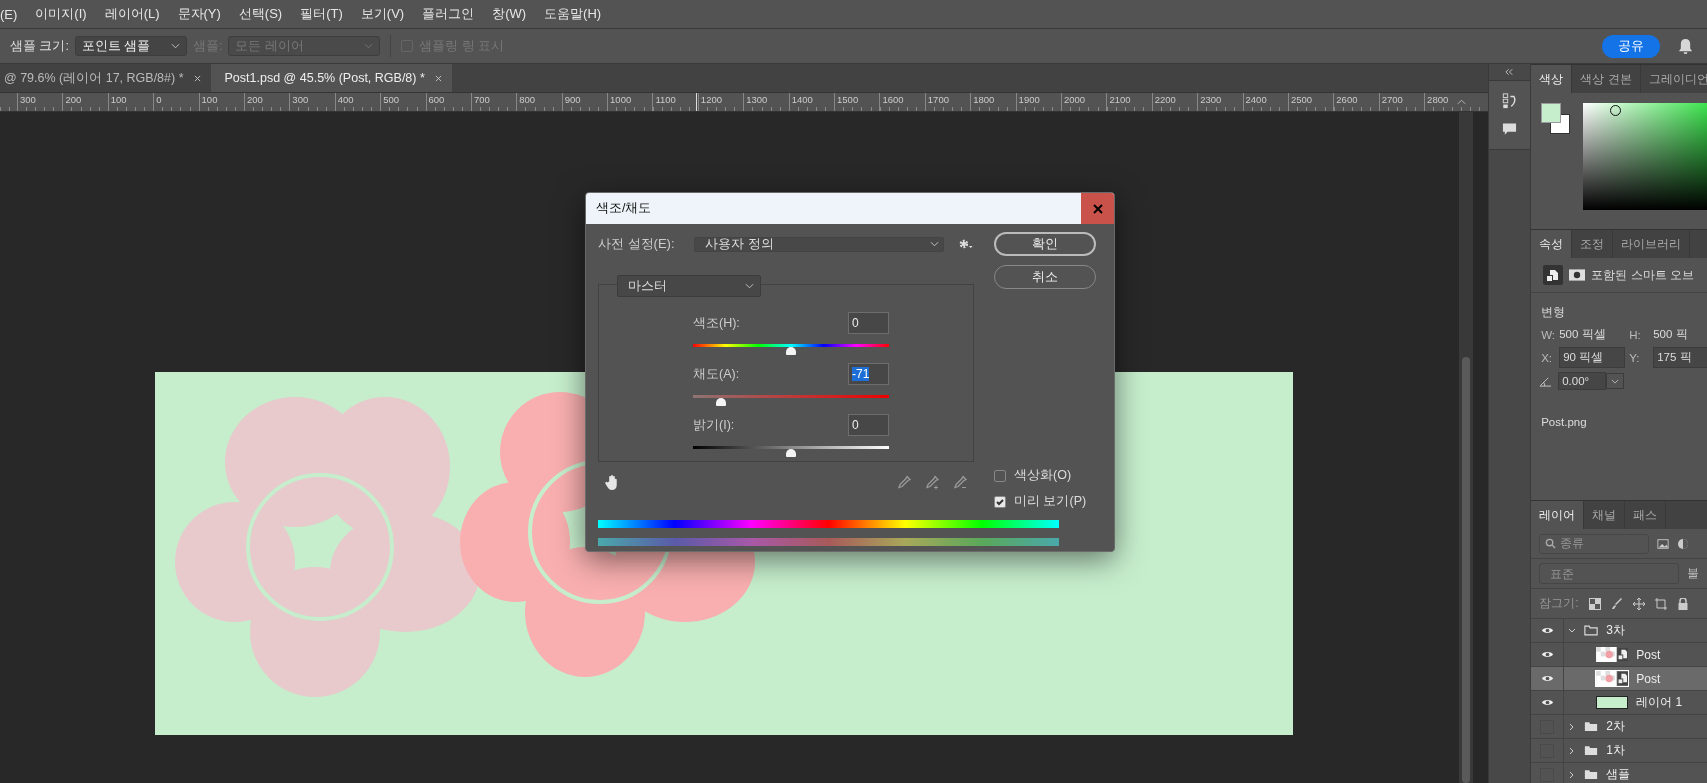  Describe the element at coordinates (1582, 381) in the screenshot. I see `angle-field: 0.00°` at that location.